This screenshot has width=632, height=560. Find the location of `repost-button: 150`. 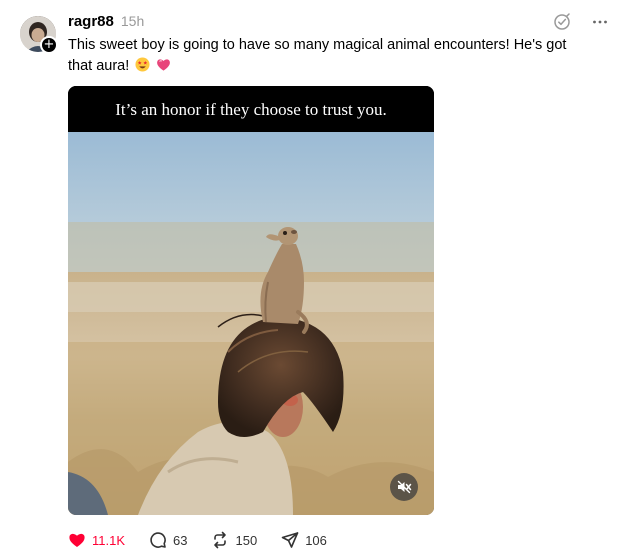

repost-button: 150 is located at coordinates (234, 540).